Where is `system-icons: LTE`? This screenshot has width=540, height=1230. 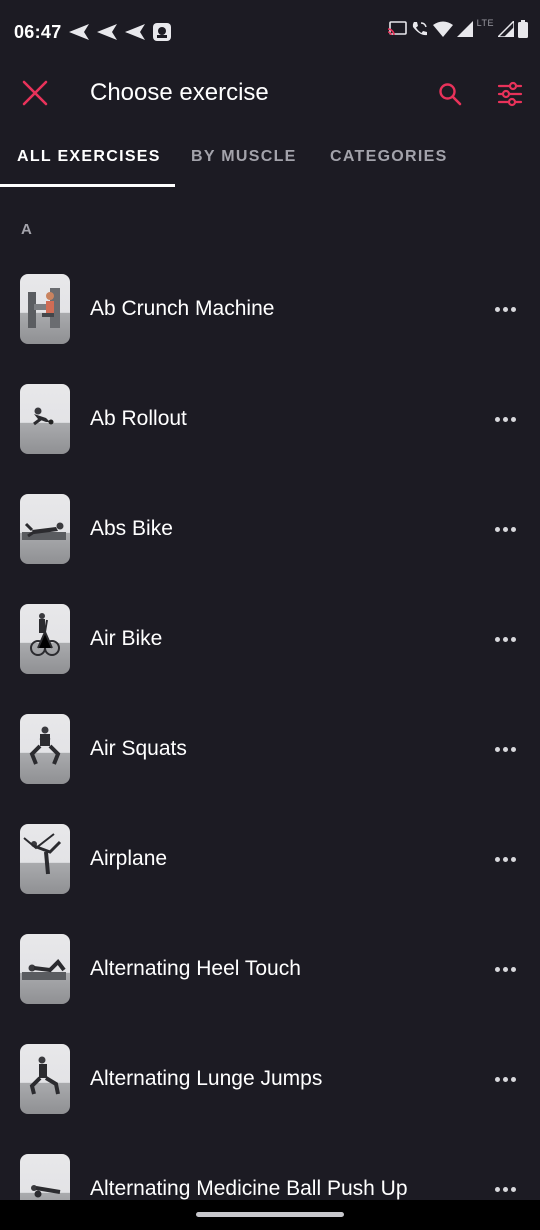
system-icons: LTE is located at coordinates (457, 28).